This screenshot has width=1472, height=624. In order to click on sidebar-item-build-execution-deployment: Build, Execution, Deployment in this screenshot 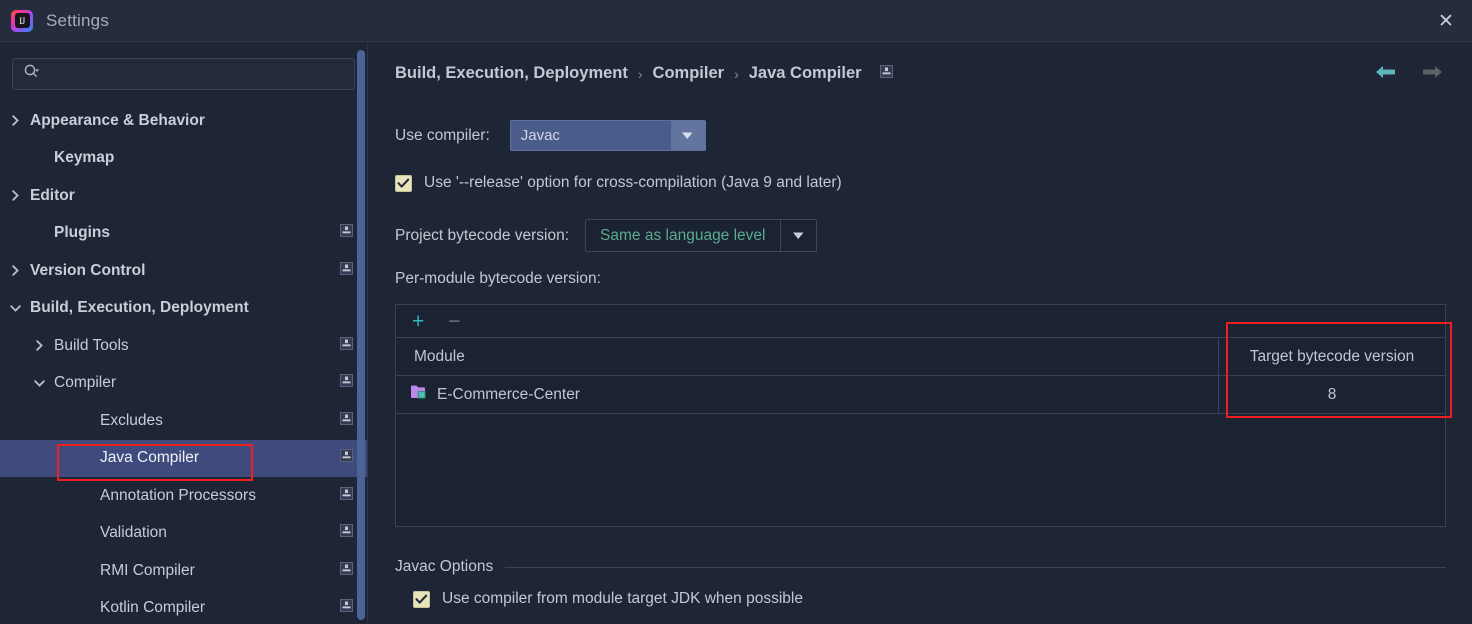, I will do `click(183, 309)`.